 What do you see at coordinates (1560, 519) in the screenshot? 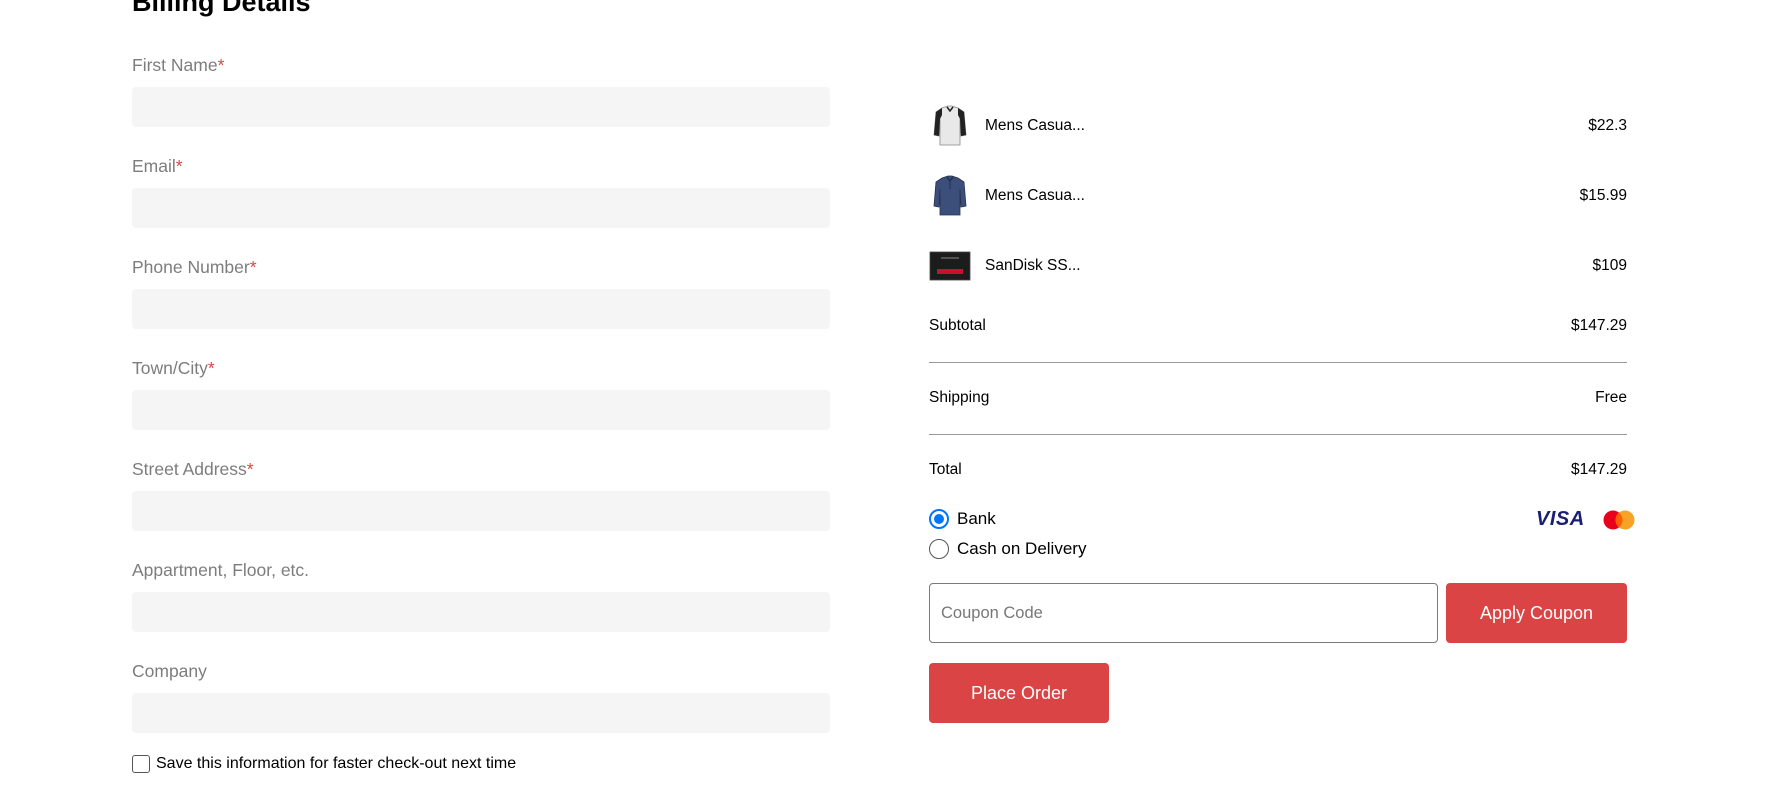
I see `visa-logo: VISA` at bounding box center [1560, 519].